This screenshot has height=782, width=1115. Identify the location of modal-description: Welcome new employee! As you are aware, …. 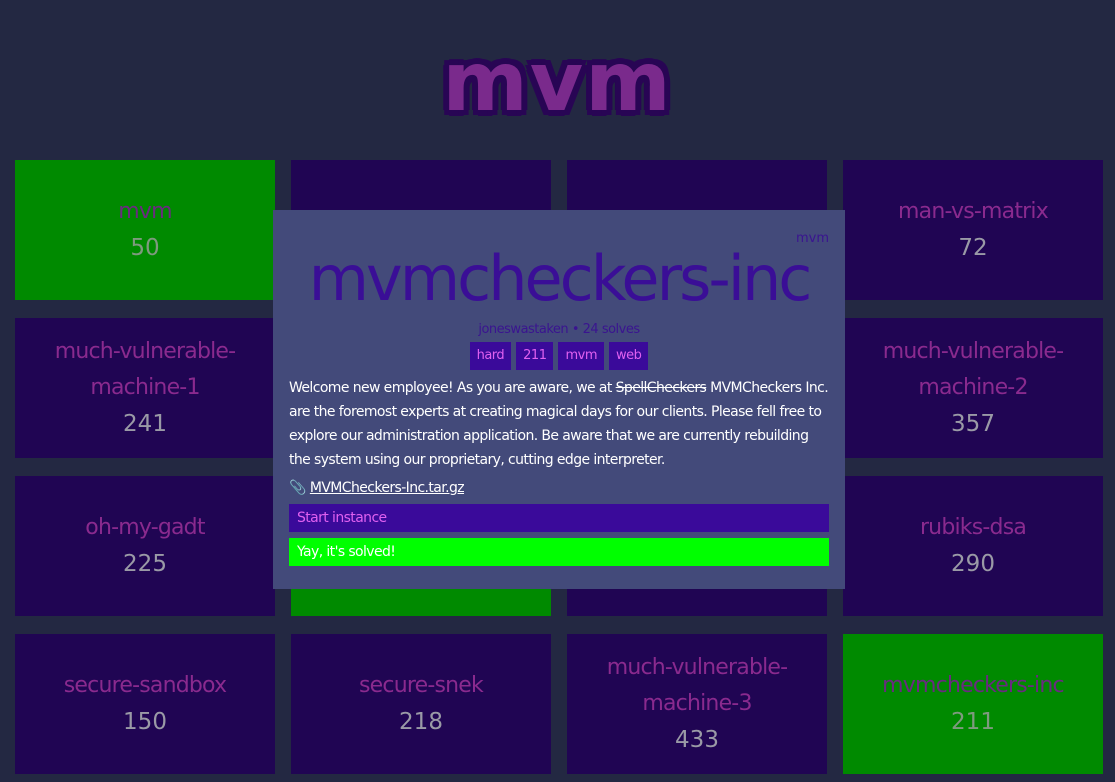
(559, 424).